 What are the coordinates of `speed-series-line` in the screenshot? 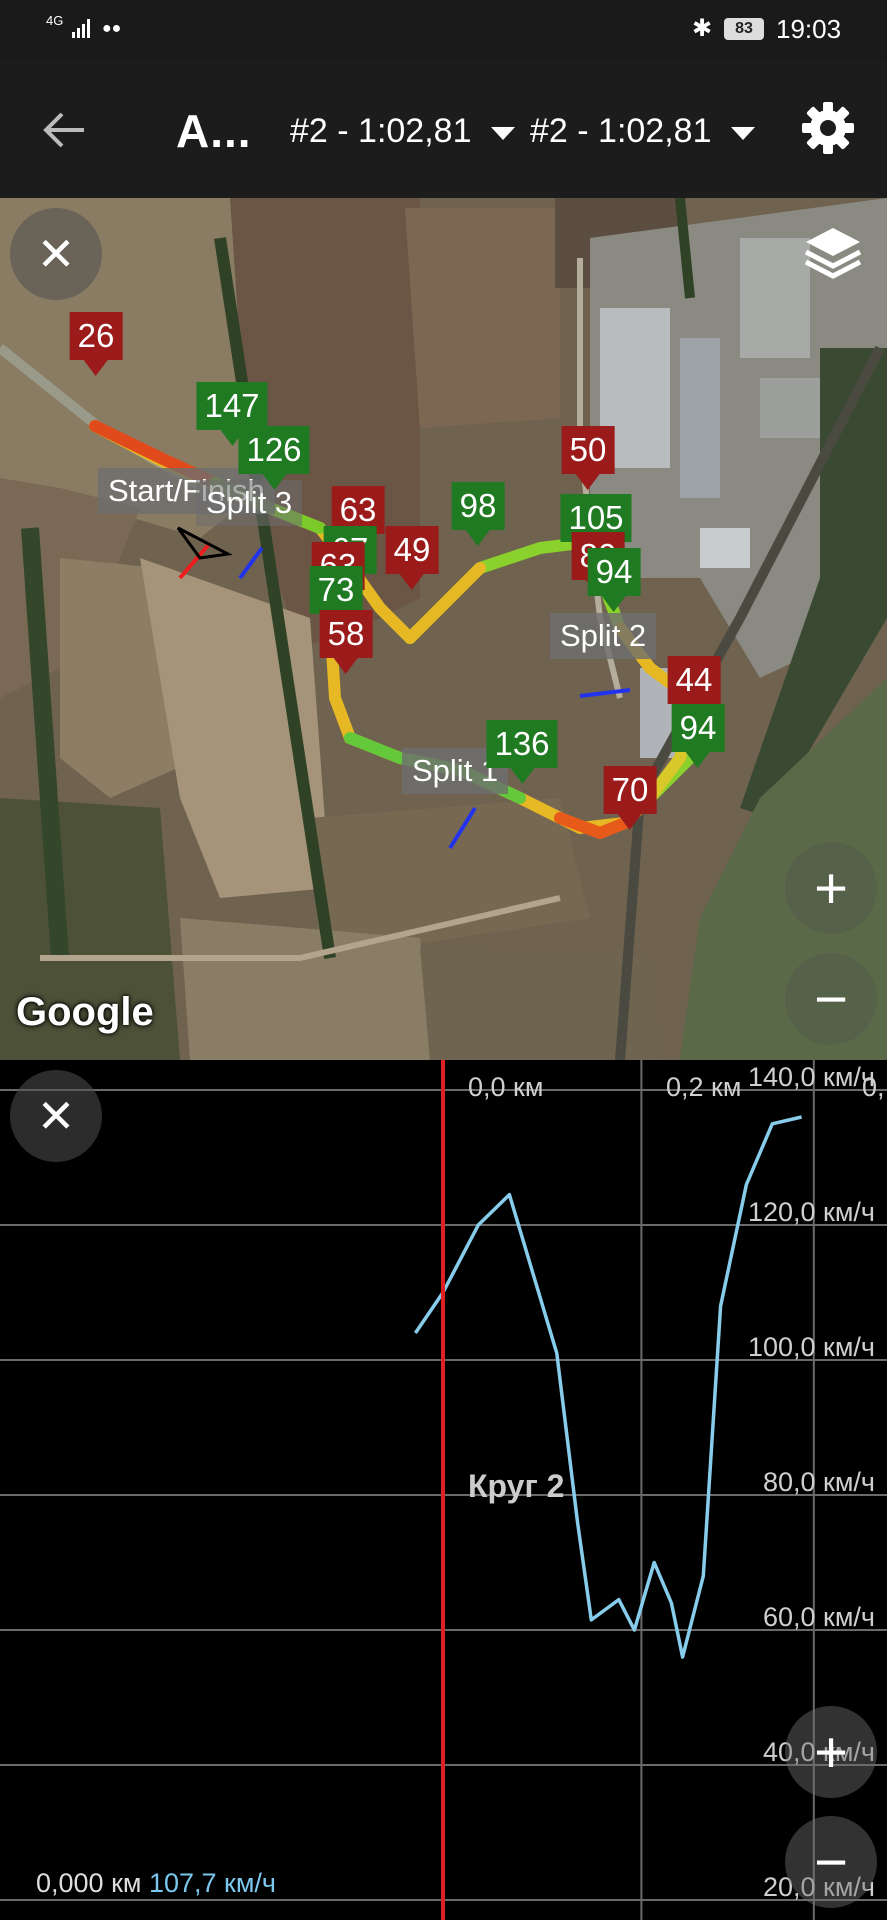 It's located at (607, 1387).